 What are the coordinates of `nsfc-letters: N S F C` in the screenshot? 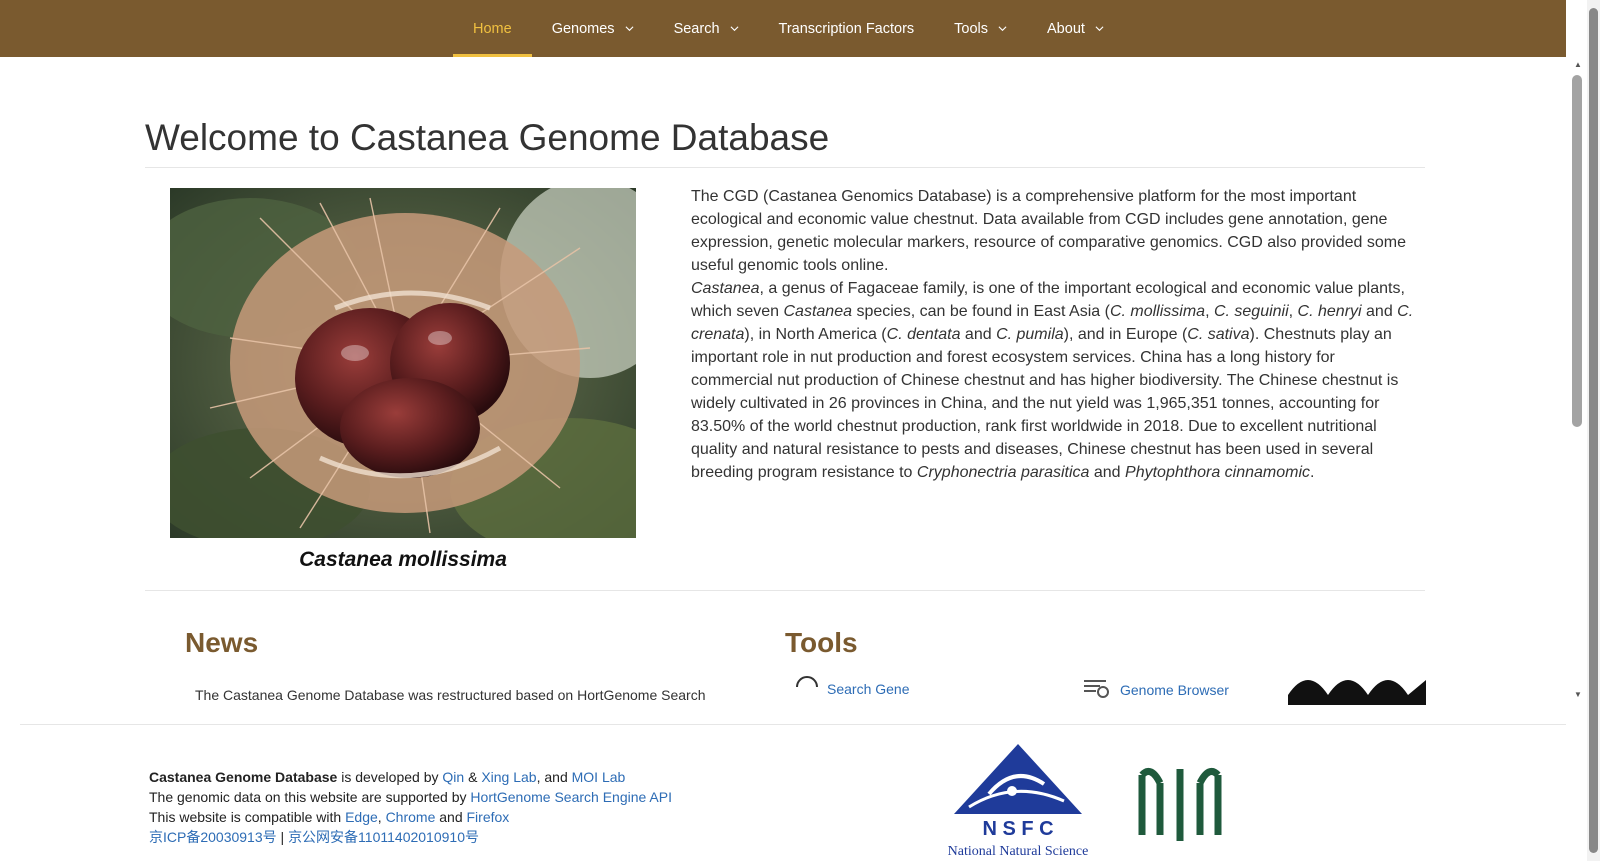 It's located at (1017, 829).